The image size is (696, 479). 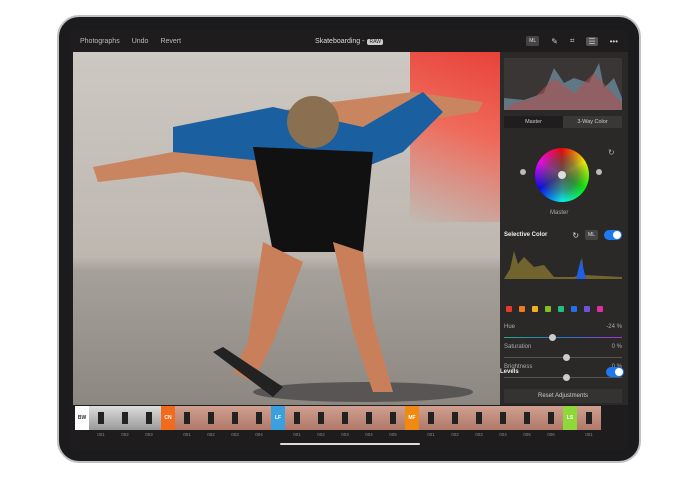 I want to click on color-mode-segmented: Master 3-Way Color, so click(x=563, y=122).